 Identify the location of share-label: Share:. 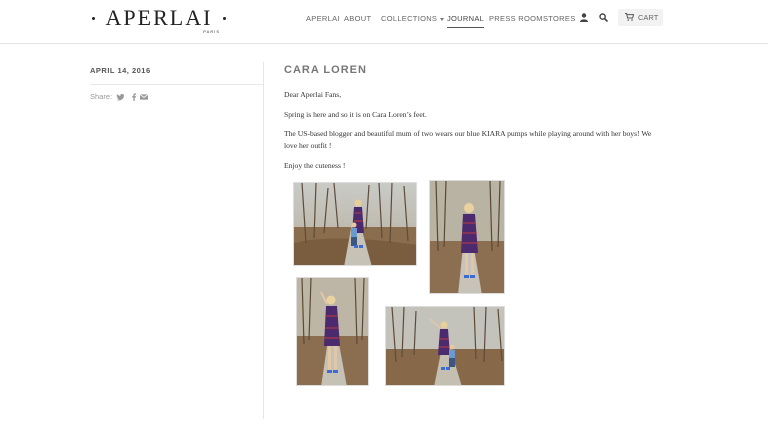
(101, 96).